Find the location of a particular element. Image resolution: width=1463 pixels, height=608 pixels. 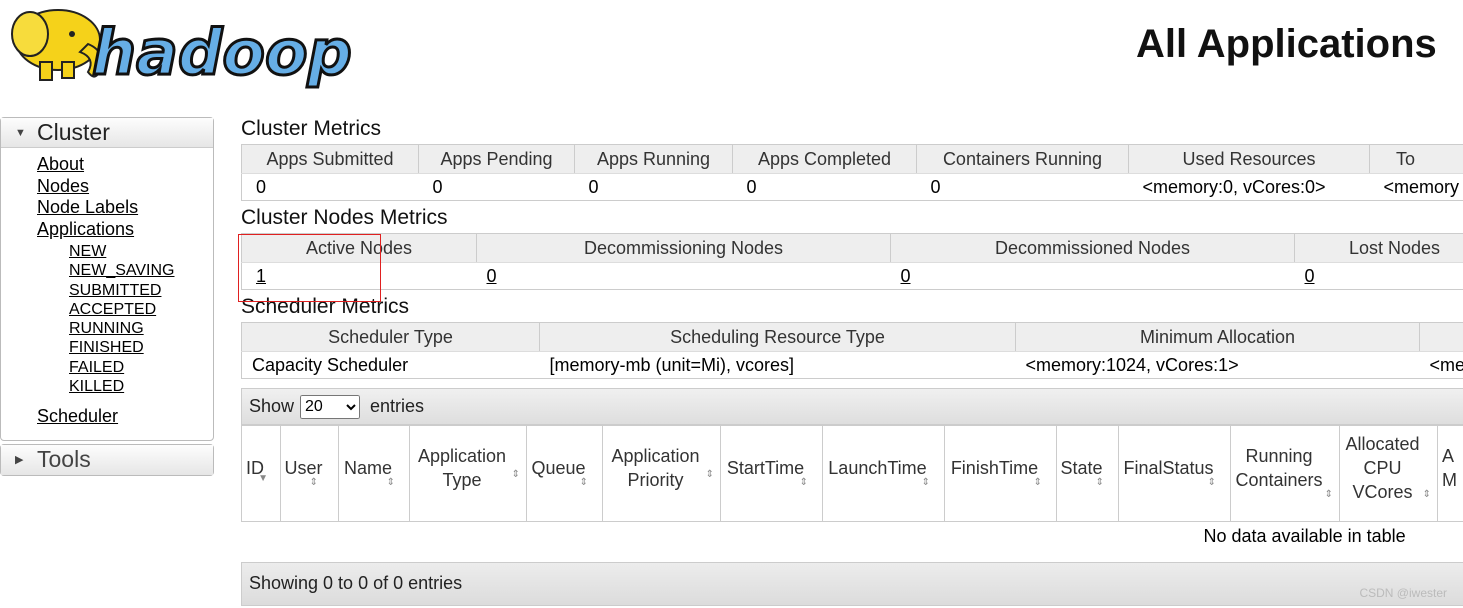

entries-select: 20 is located at coordinates (330, 406).